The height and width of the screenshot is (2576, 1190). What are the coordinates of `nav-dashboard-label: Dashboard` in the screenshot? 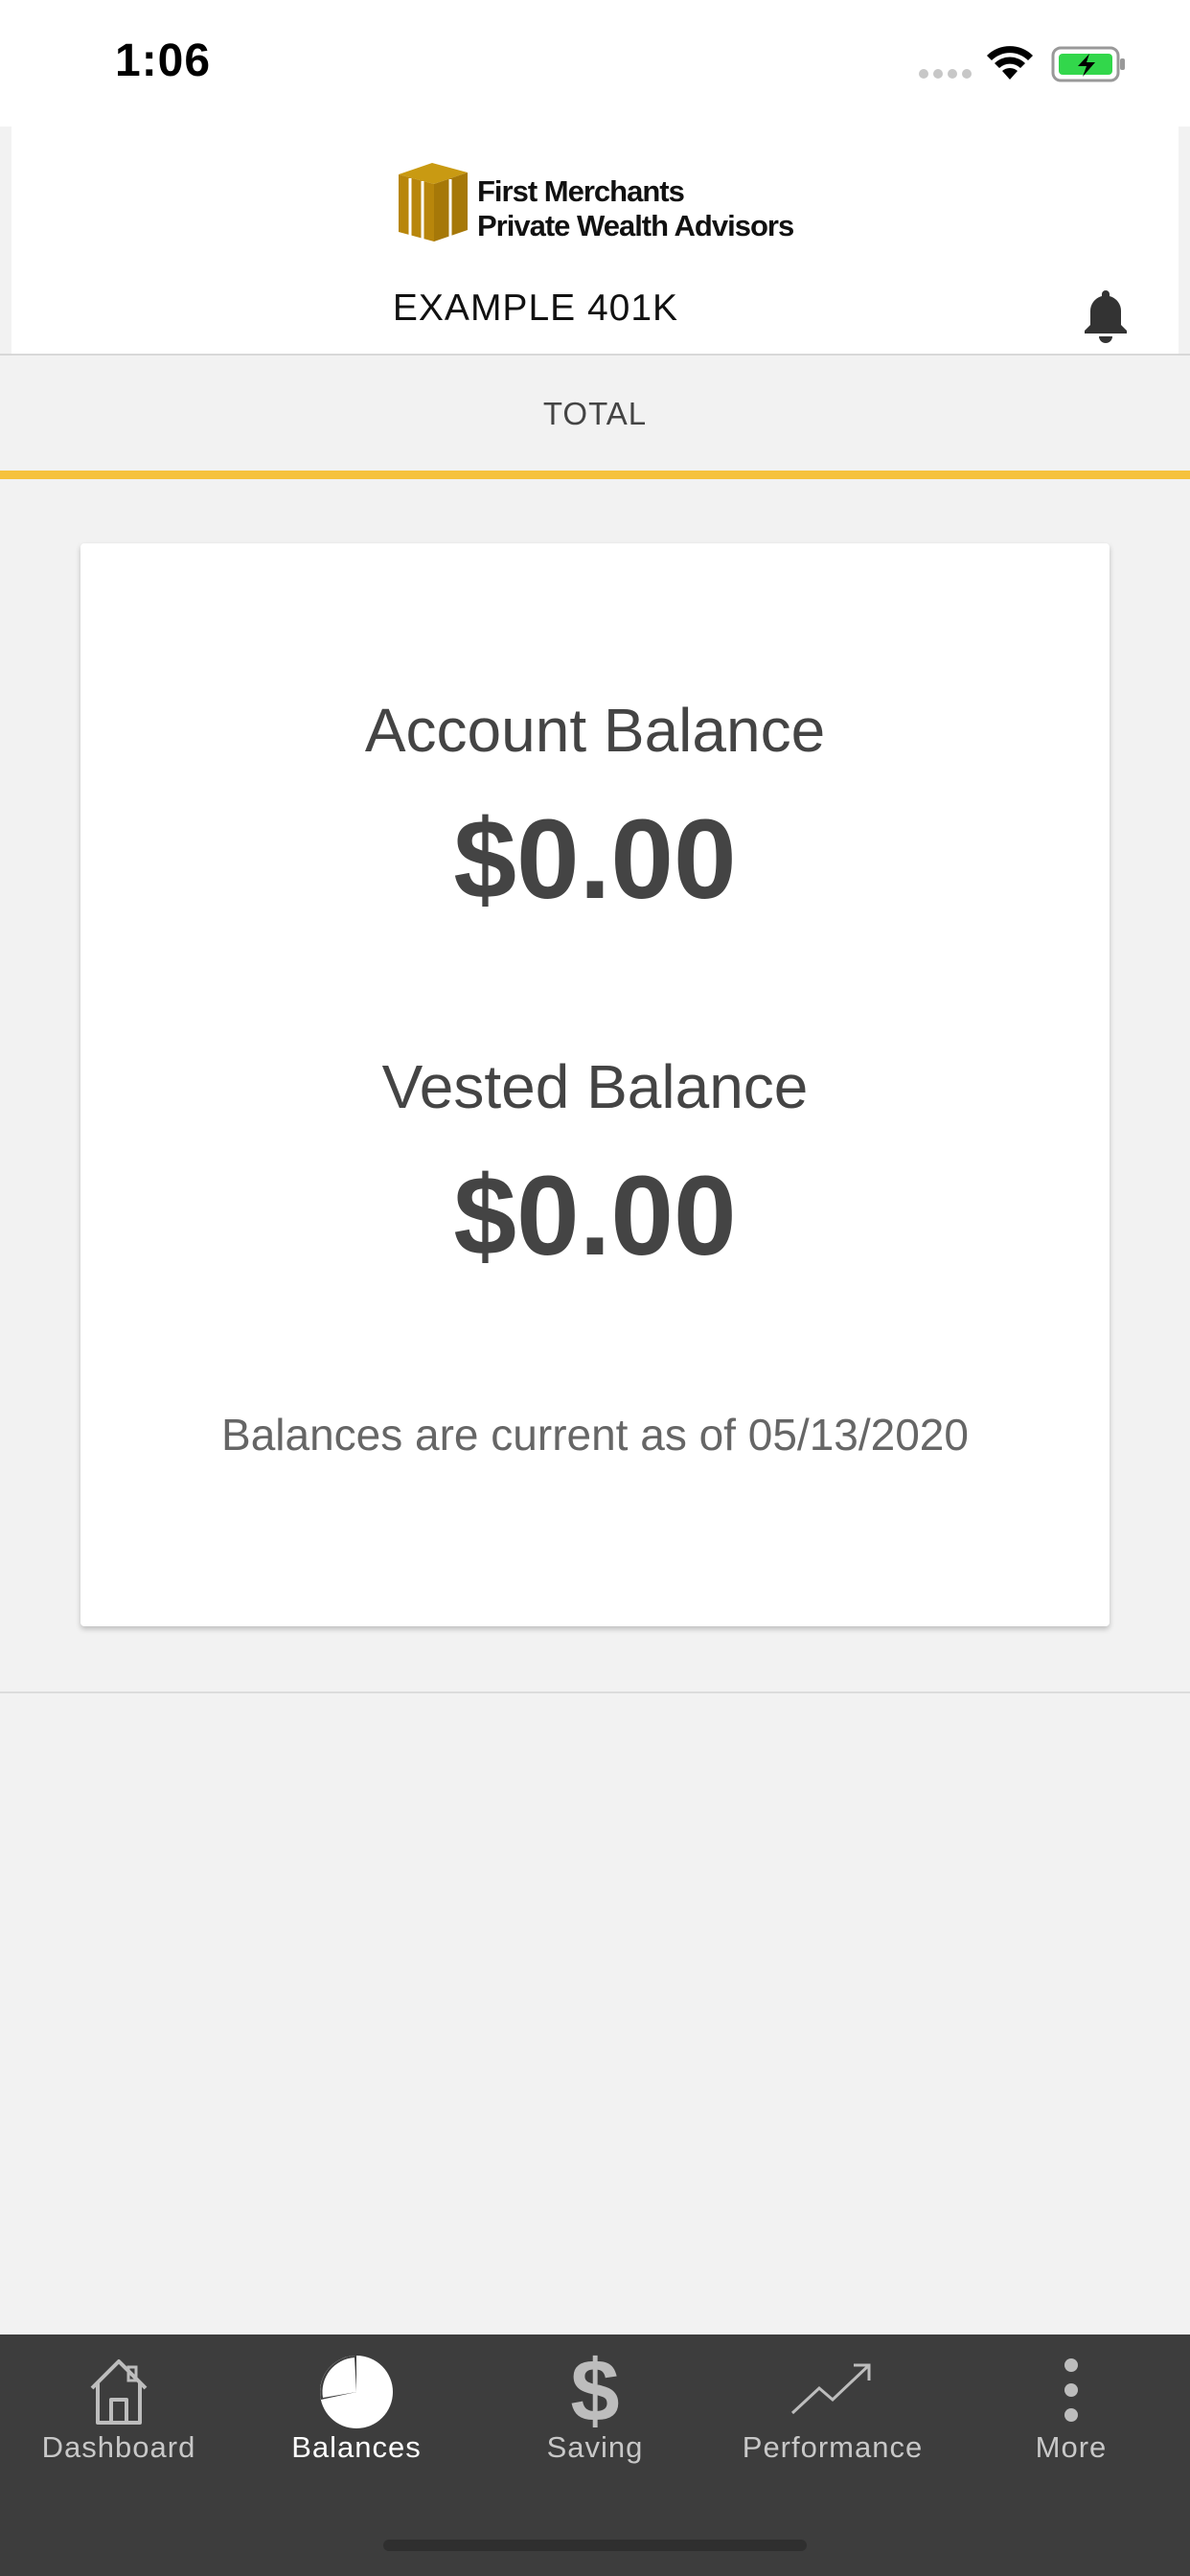 It's located at (119, 2447).